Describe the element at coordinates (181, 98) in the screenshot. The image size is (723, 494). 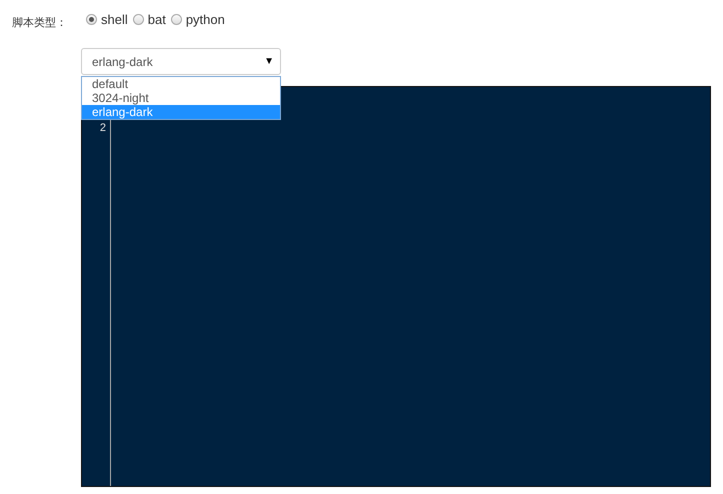
I see `dropdown-option: 3024-night` at that location.